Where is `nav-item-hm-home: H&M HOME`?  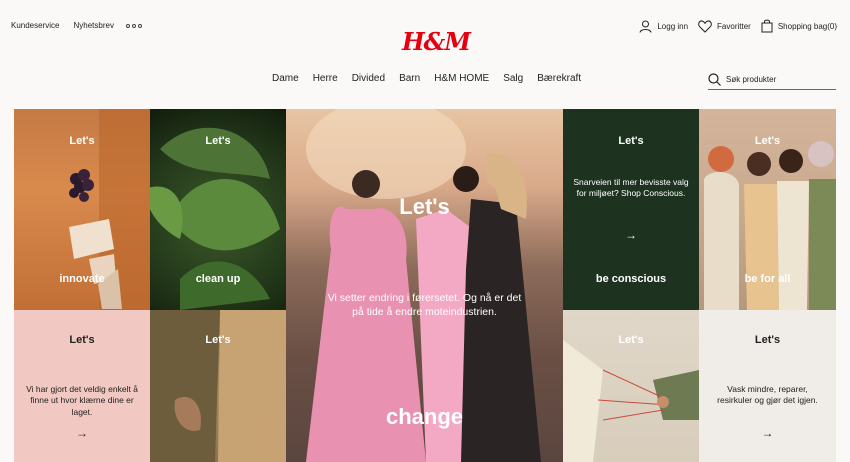
nav-item-hm-home: H&M HOME is located at coordinates (461, 78).